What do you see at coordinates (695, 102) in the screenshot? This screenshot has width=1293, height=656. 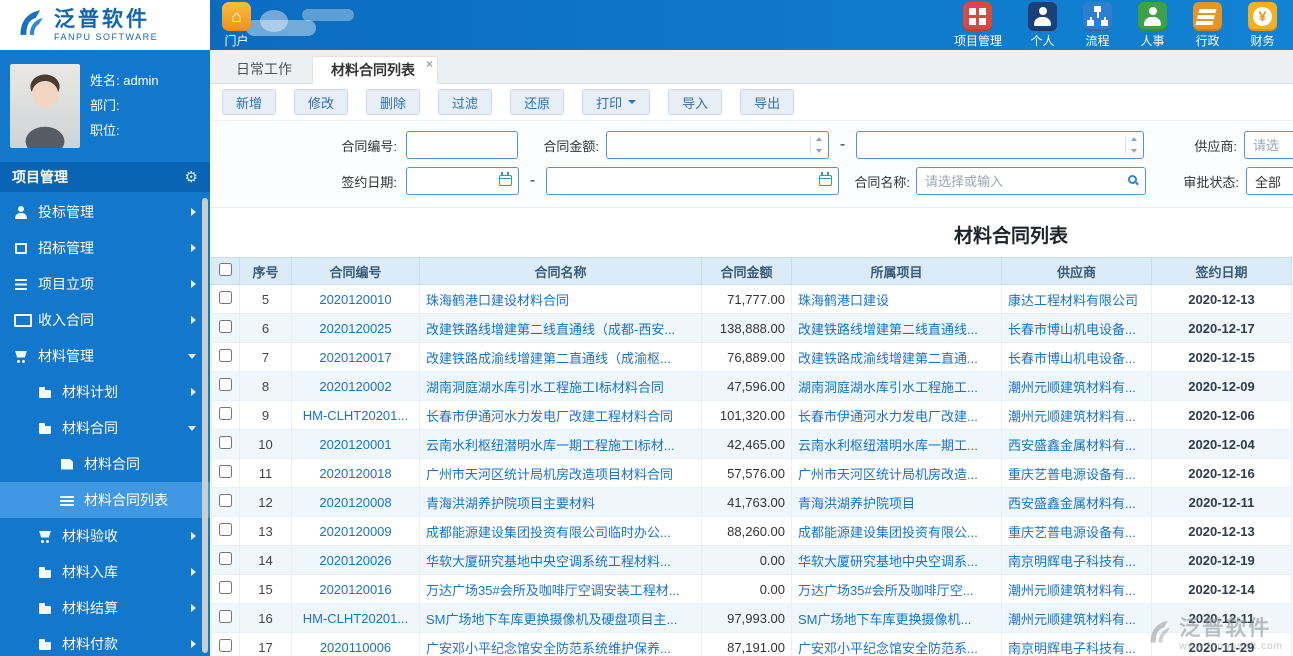 I see `import-button: 导入` at bounding box center [695, 102].